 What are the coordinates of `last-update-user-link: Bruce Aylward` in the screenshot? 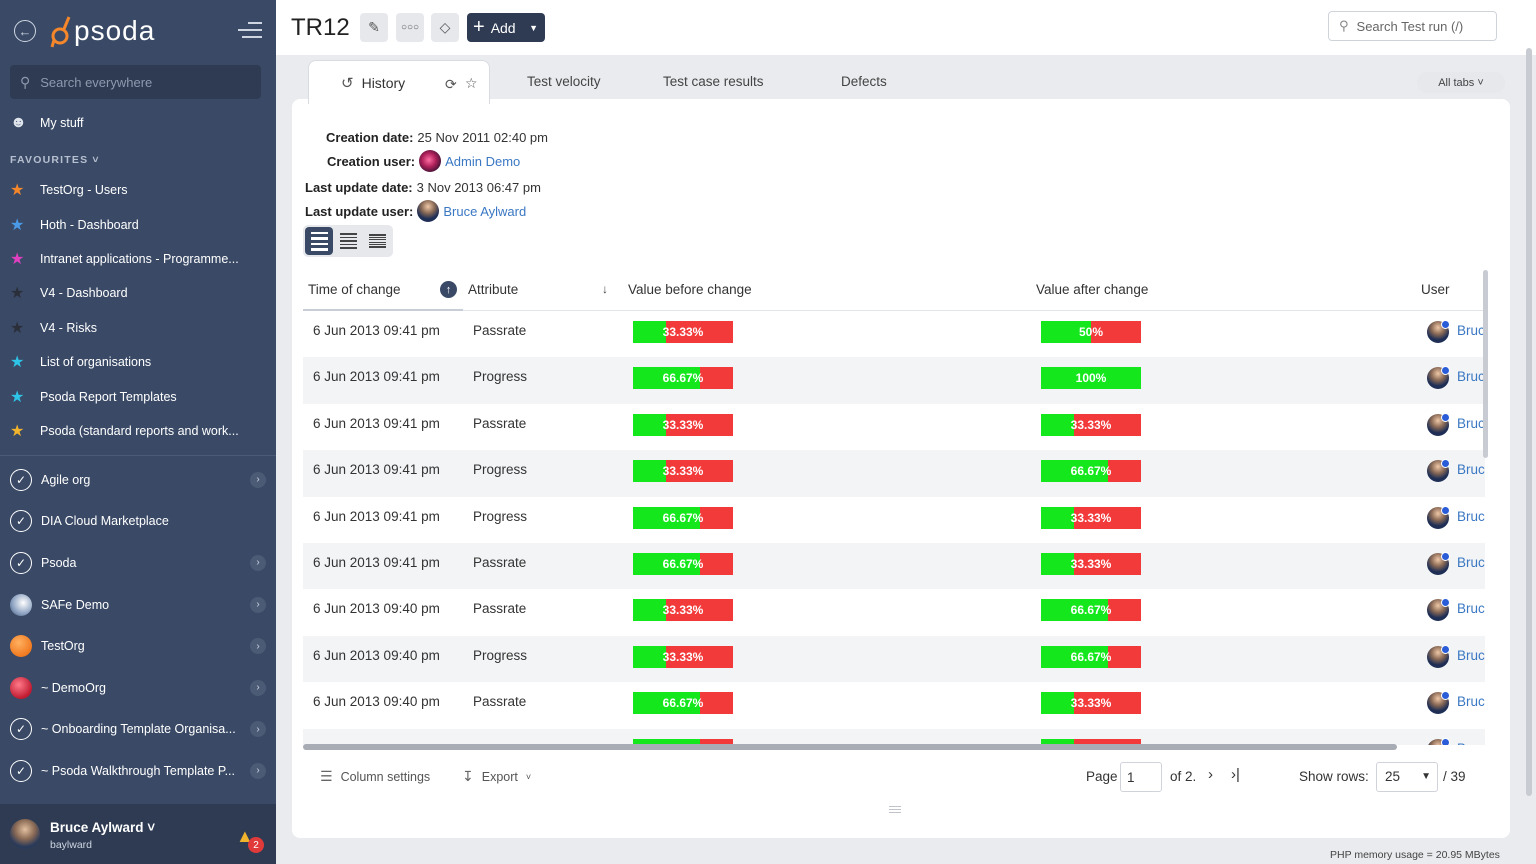 It's located at (484, 211).